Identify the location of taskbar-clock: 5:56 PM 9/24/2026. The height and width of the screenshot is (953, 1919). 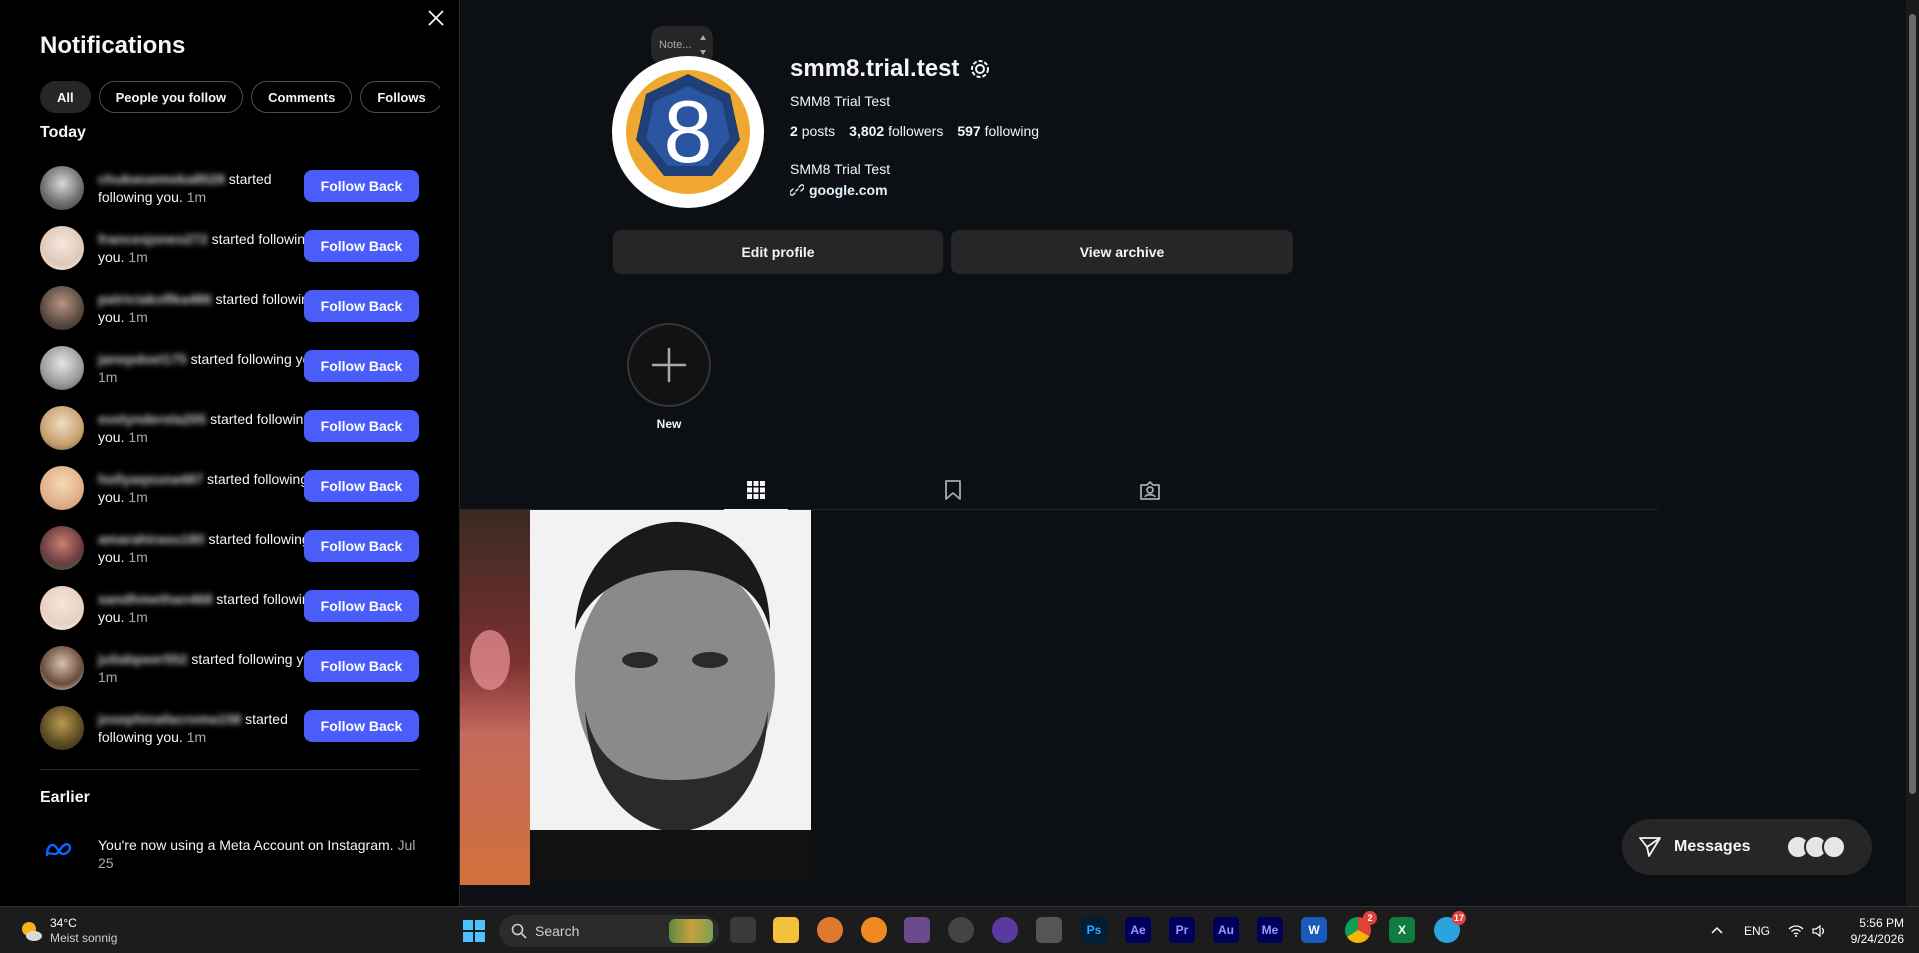
(1874, 931).